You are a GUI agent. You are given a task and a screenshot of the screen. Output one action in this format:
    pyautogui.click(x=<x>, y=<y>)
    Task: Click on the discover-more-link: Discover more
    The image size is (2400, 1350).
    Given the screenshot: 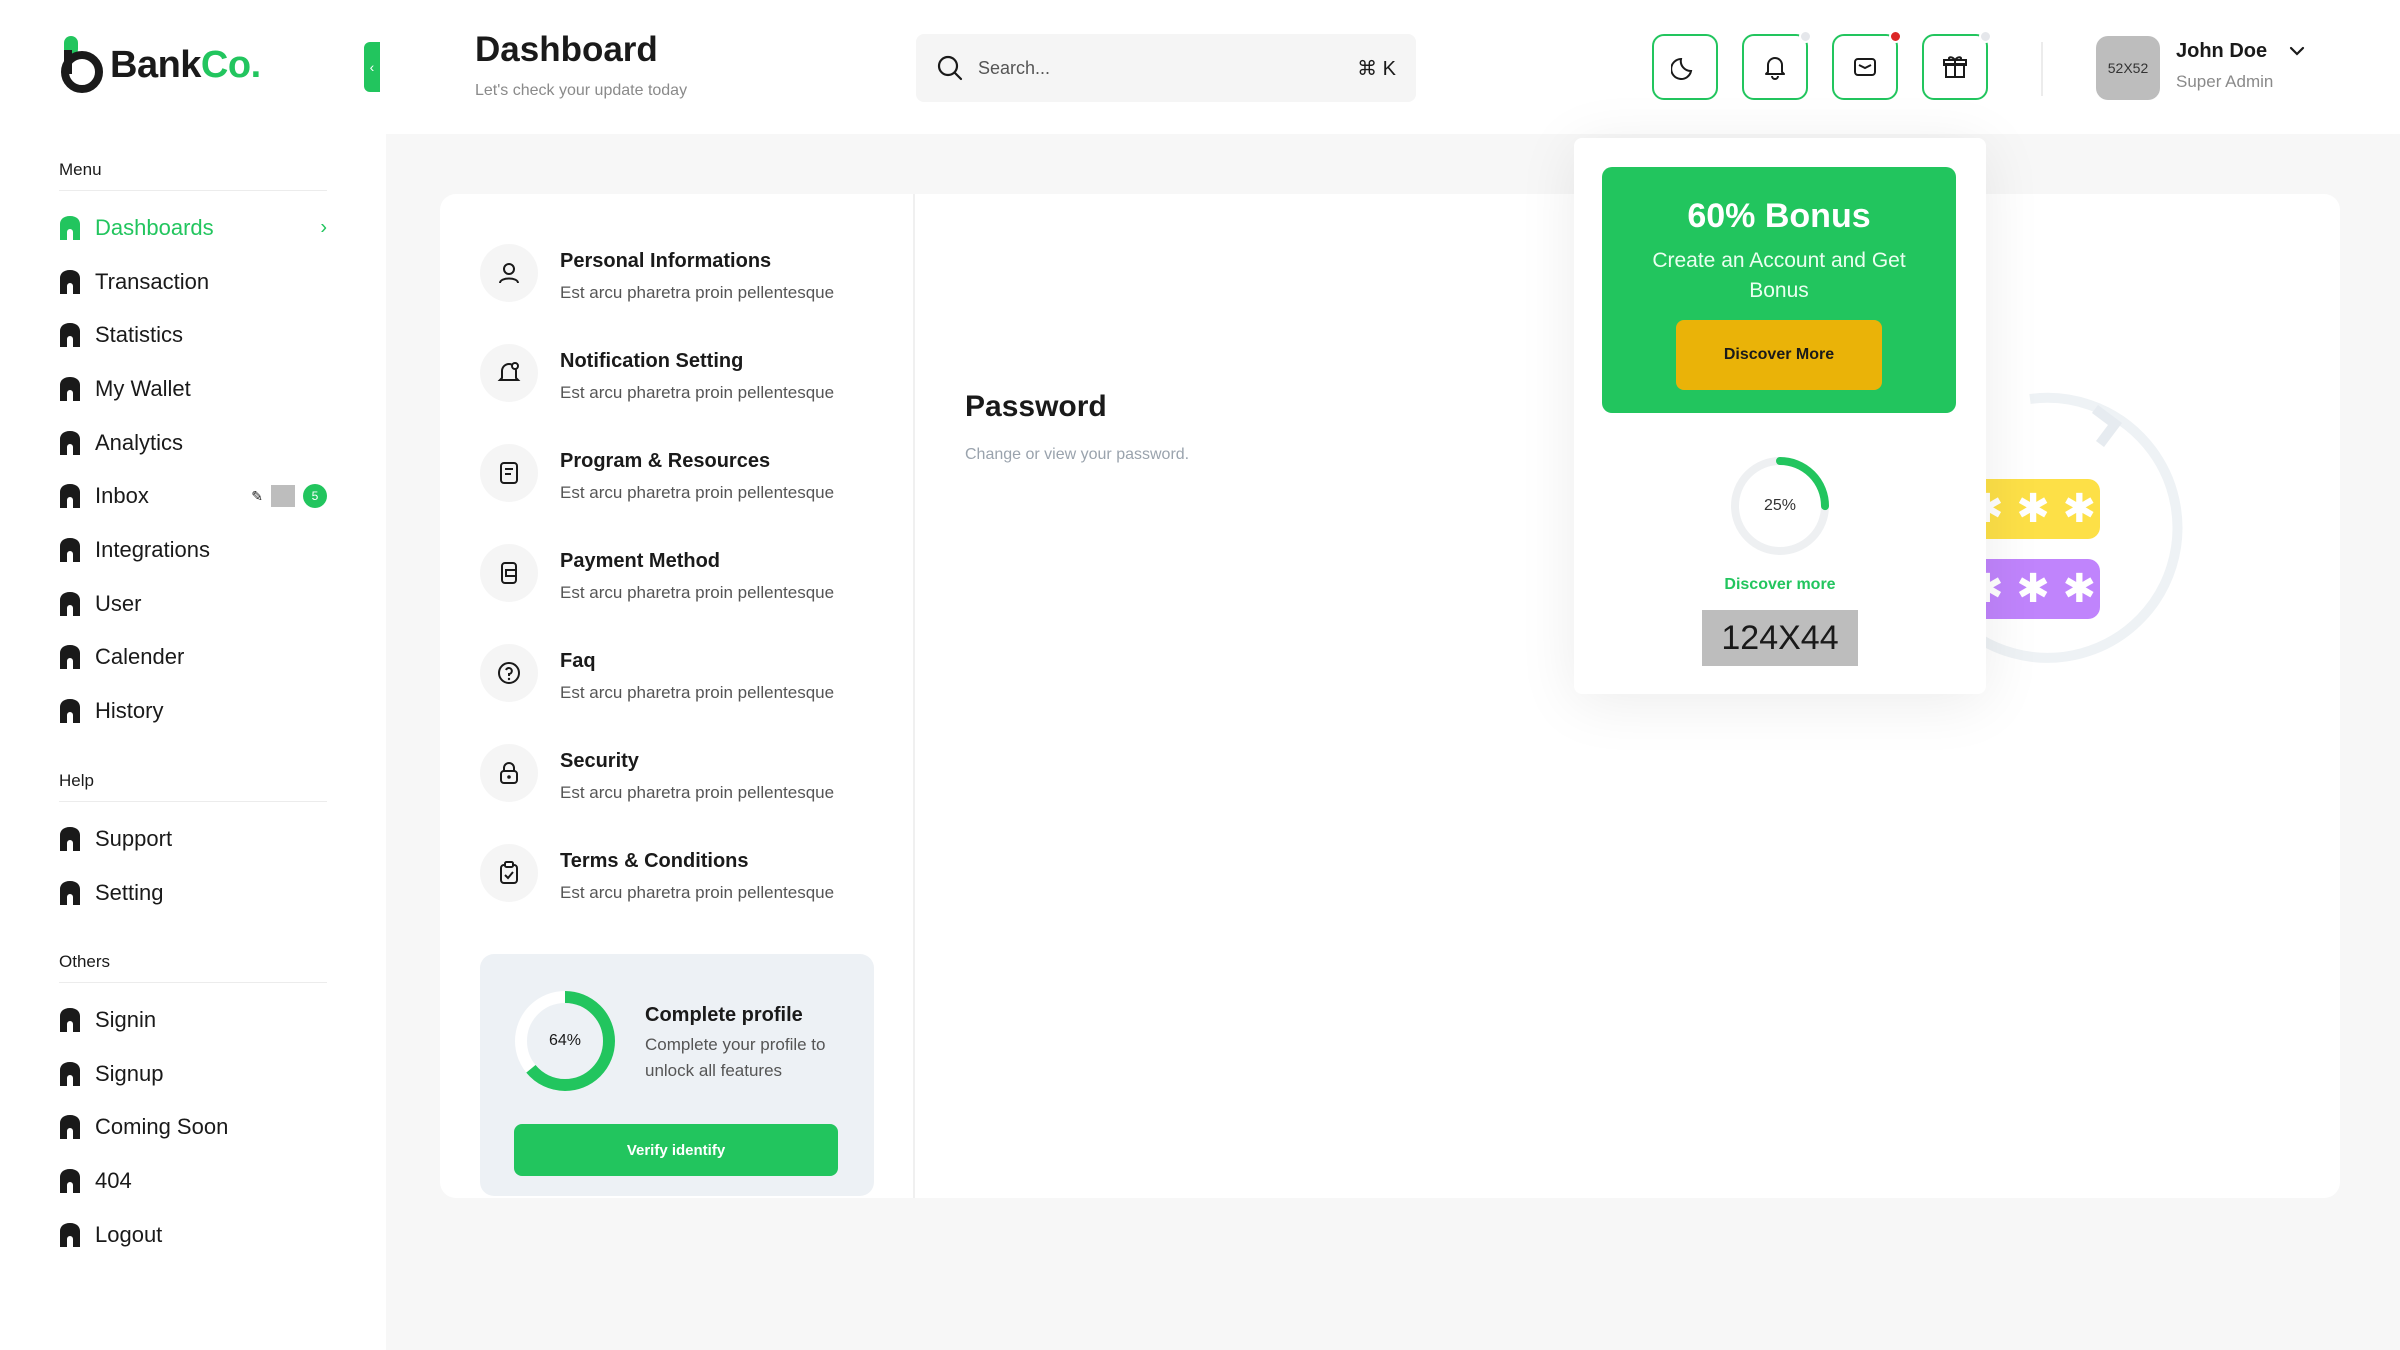 What is the action you would take?
    pyautogui.click(x=1780, y=585)
    